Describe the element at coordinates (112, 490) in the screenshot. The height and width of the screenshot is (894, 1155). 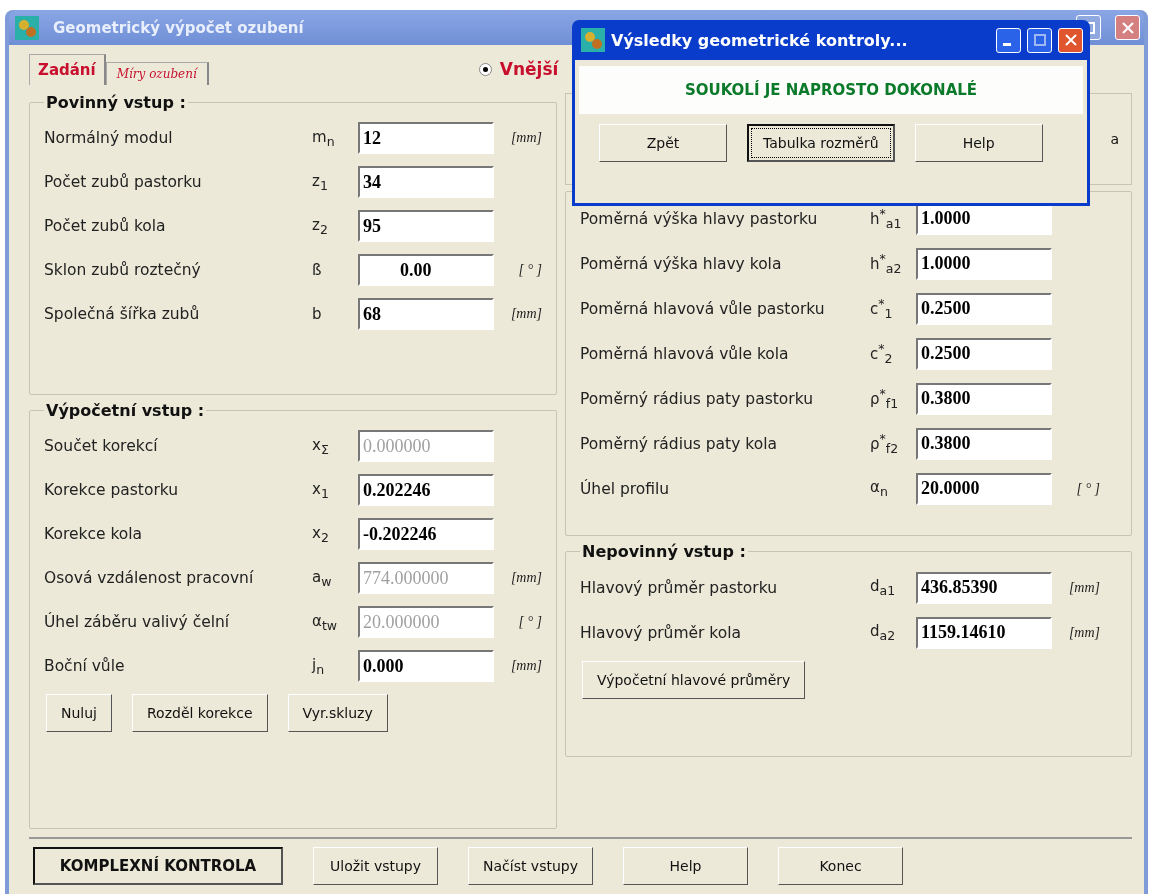
I see `field-label: Korekce pastorku` at that location.